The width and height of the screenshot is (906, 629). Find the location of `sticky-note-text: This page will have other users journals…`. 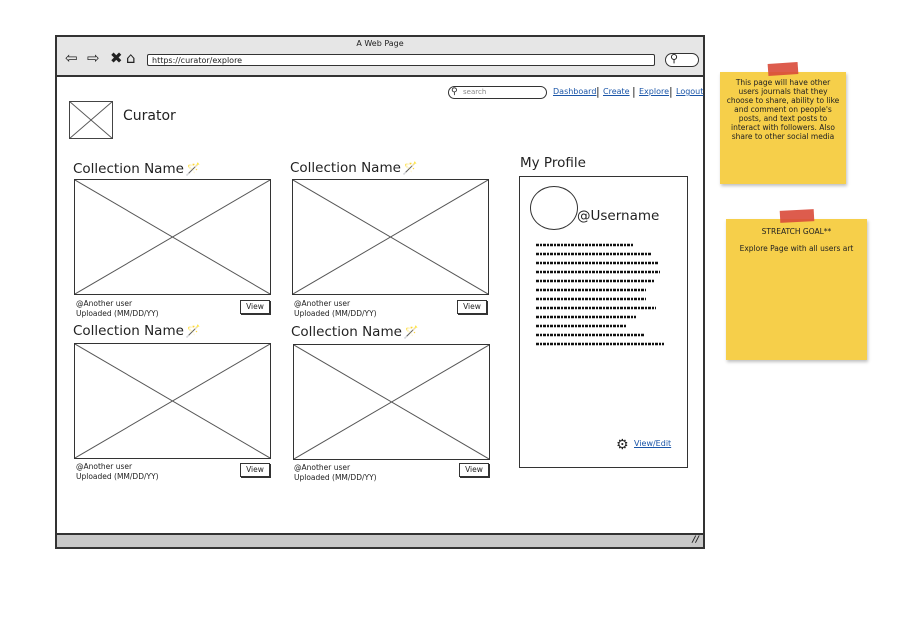

sticky-note-text: This page will have other users journals… is located at coordinates (783, 109).